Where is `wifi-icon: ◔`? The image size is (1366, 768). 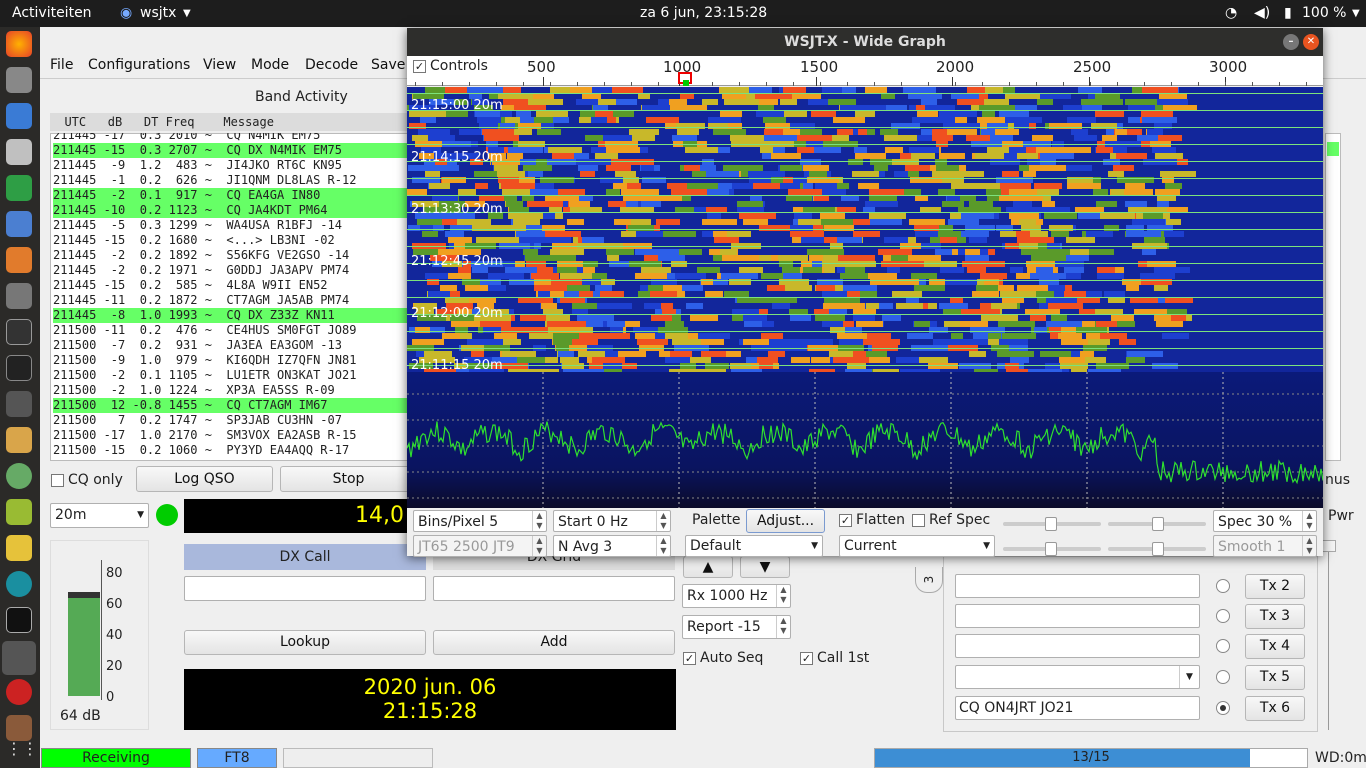
wifi-icon: ◔ is located at coordinates (1231, 13).